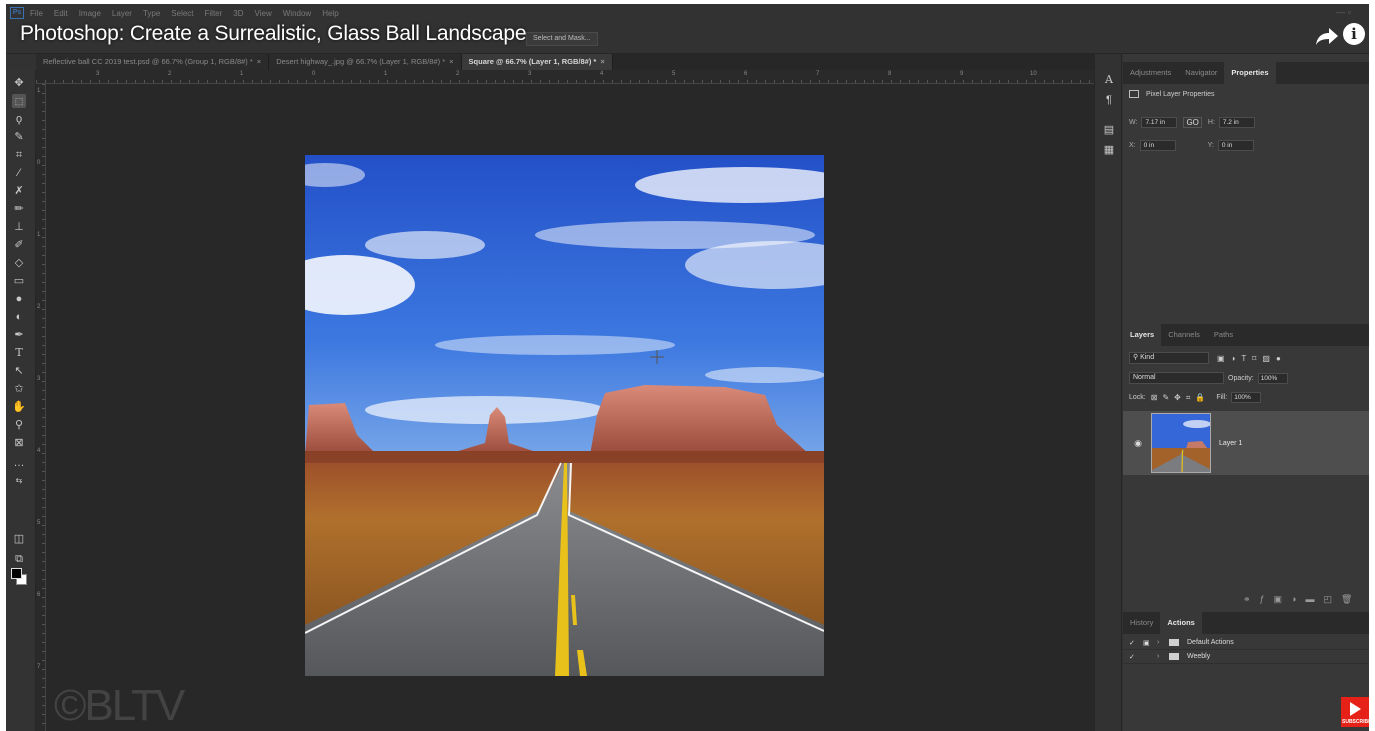 Image resolution: width=1375 pixels, height=731 pixels. I want to click on action-set-name: Default Actions, so click(1210, 642).